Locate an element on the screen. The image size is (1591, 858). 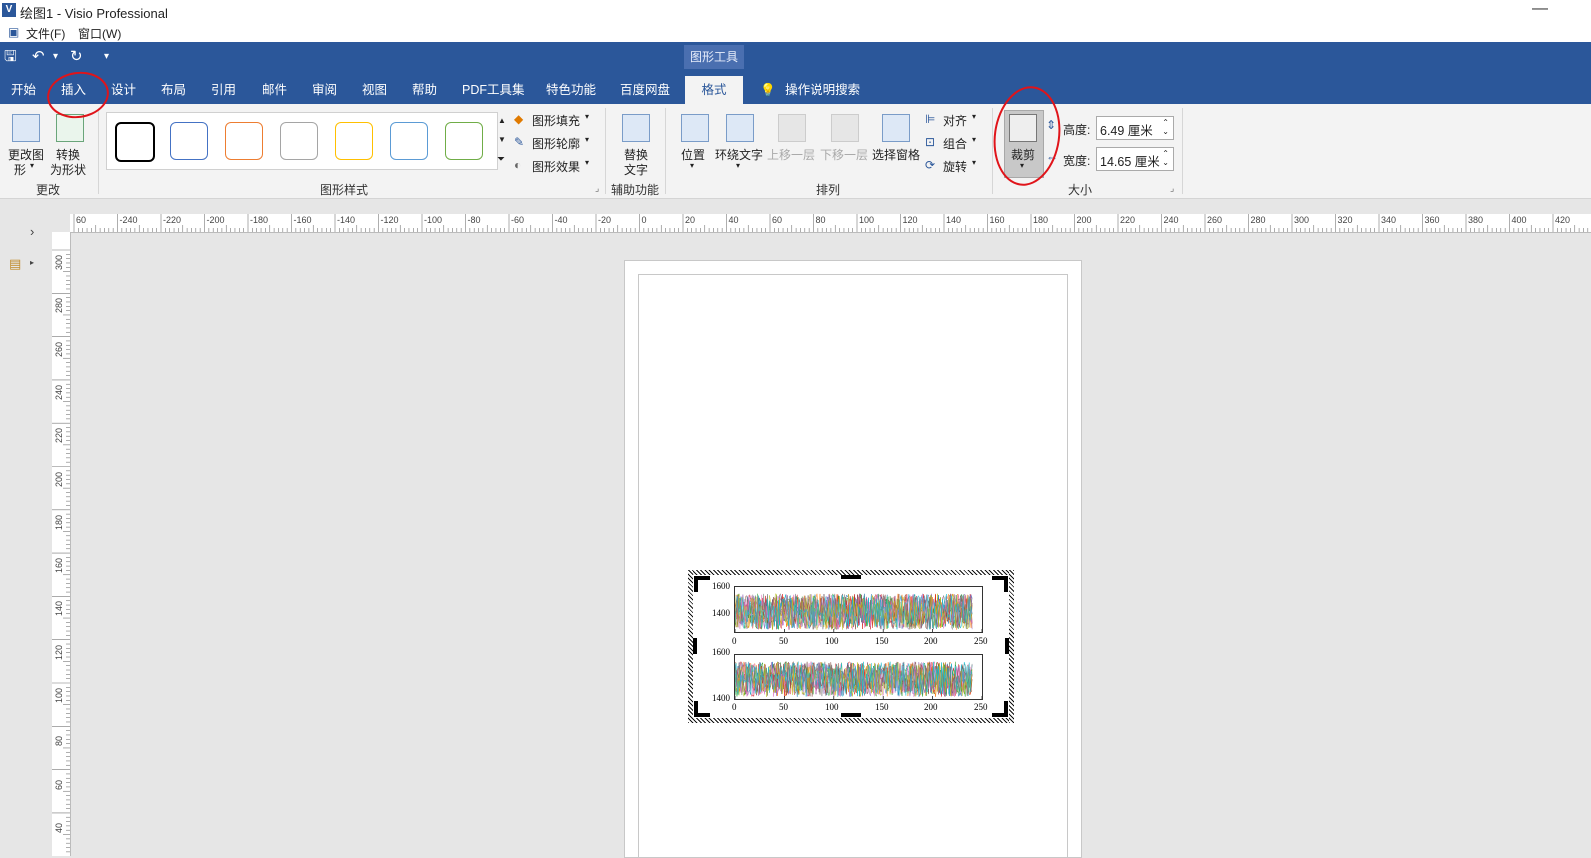
chevron-right-icon: ▸ is located at coordinates (32, 262).